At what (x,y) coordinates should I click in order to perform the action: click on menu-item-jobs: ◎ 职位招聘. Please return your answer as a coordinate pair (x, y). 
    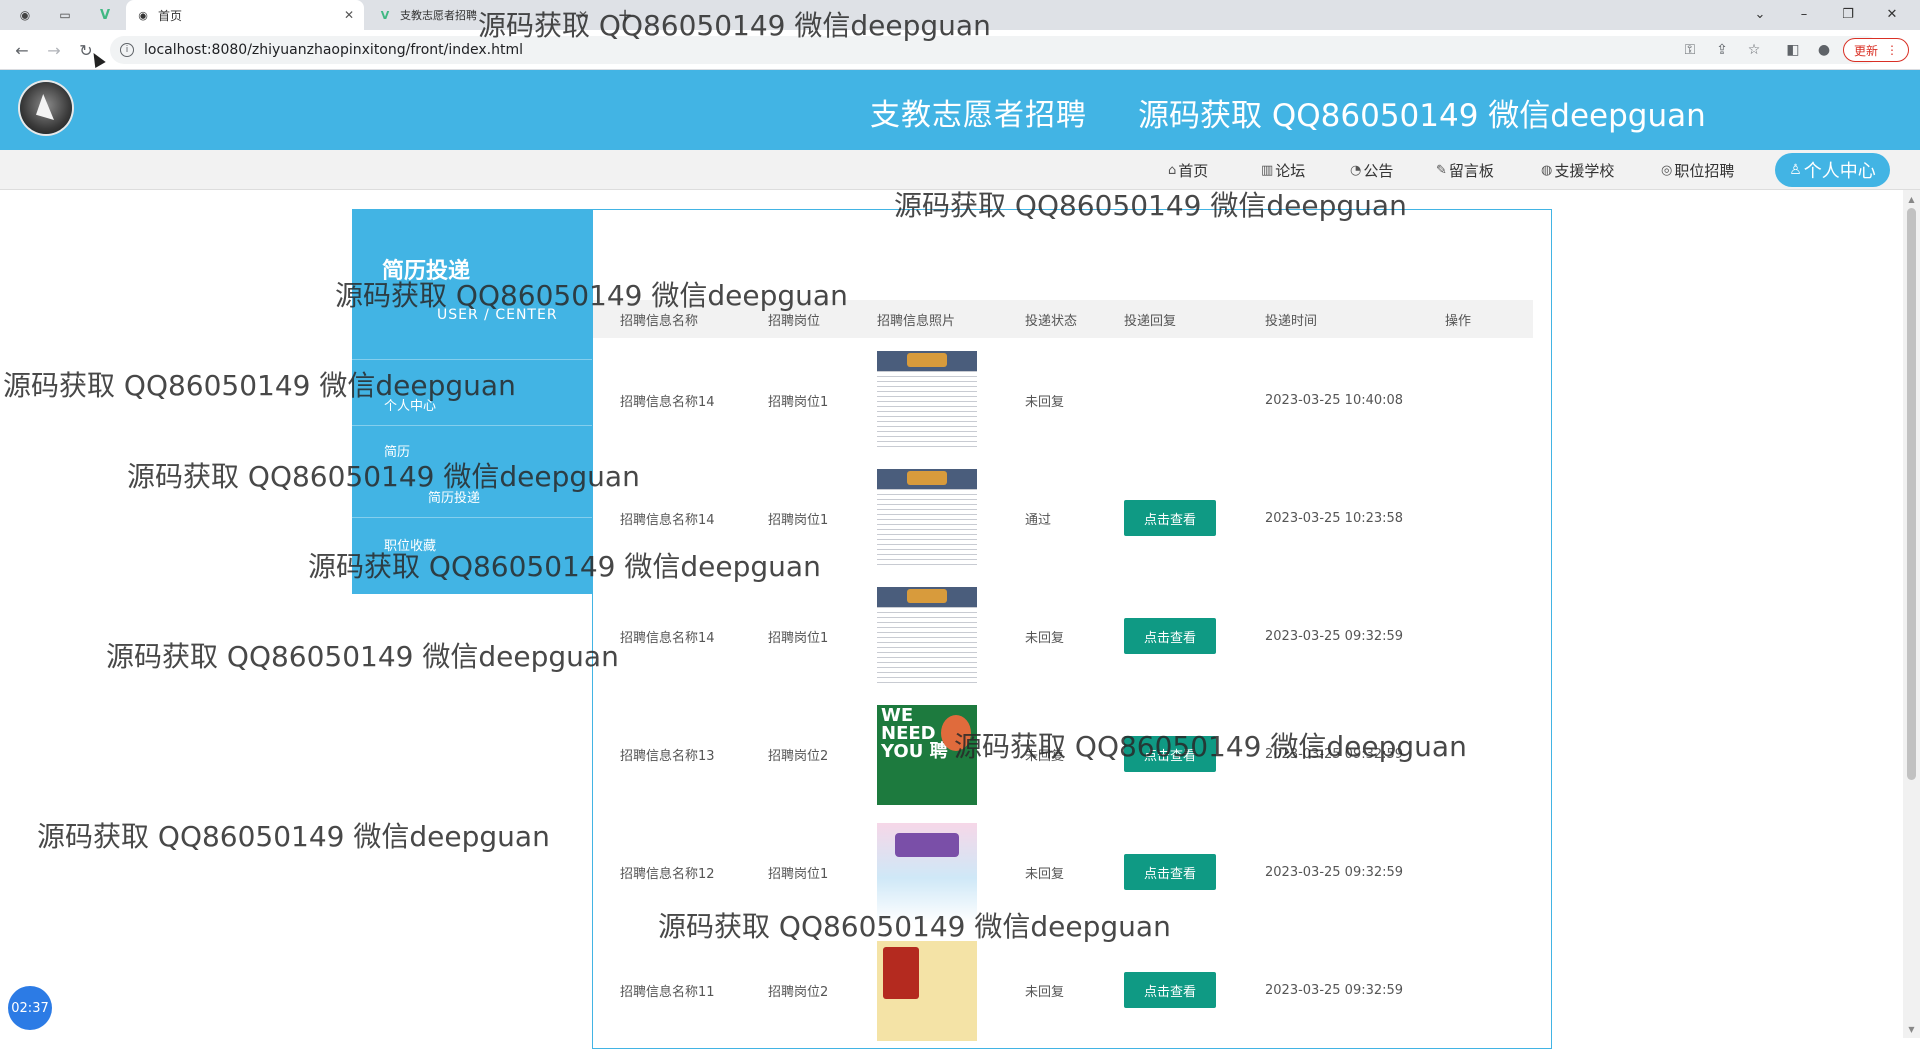
    Looking at the image, I should click on (1697, 170).